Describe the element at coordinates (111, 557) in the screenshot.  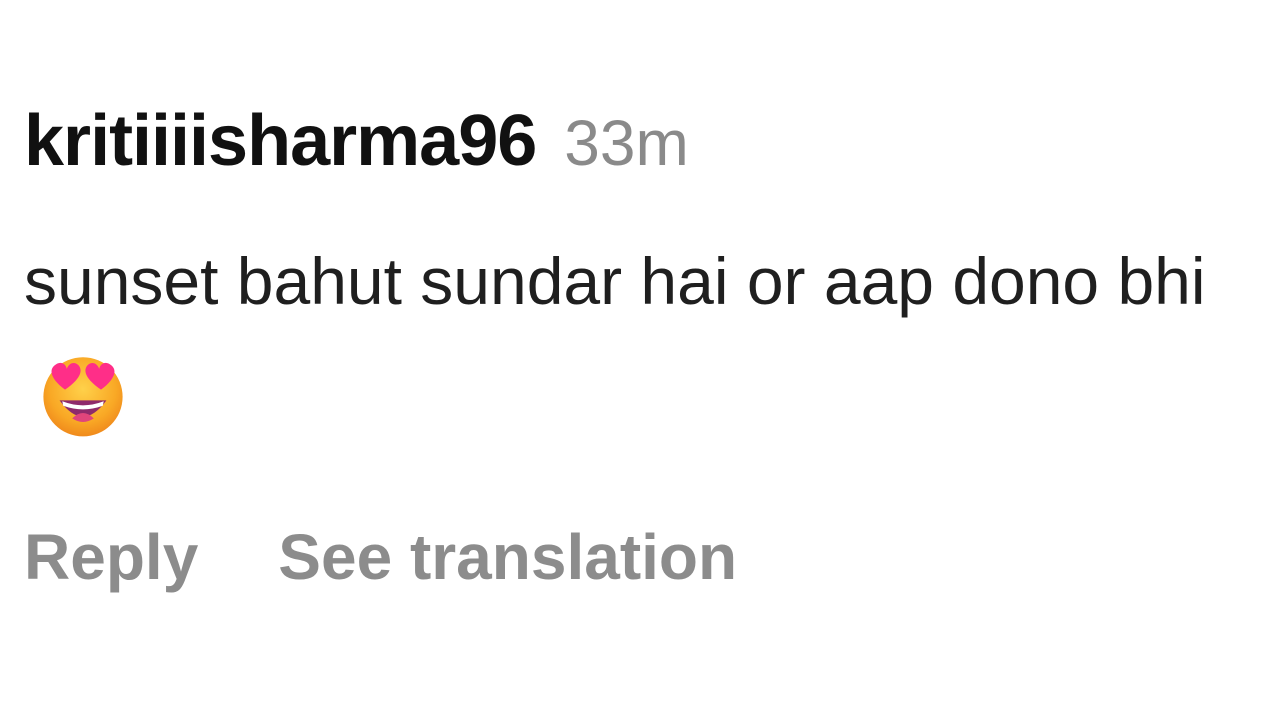
I see `reply-button: Reply` at that location.